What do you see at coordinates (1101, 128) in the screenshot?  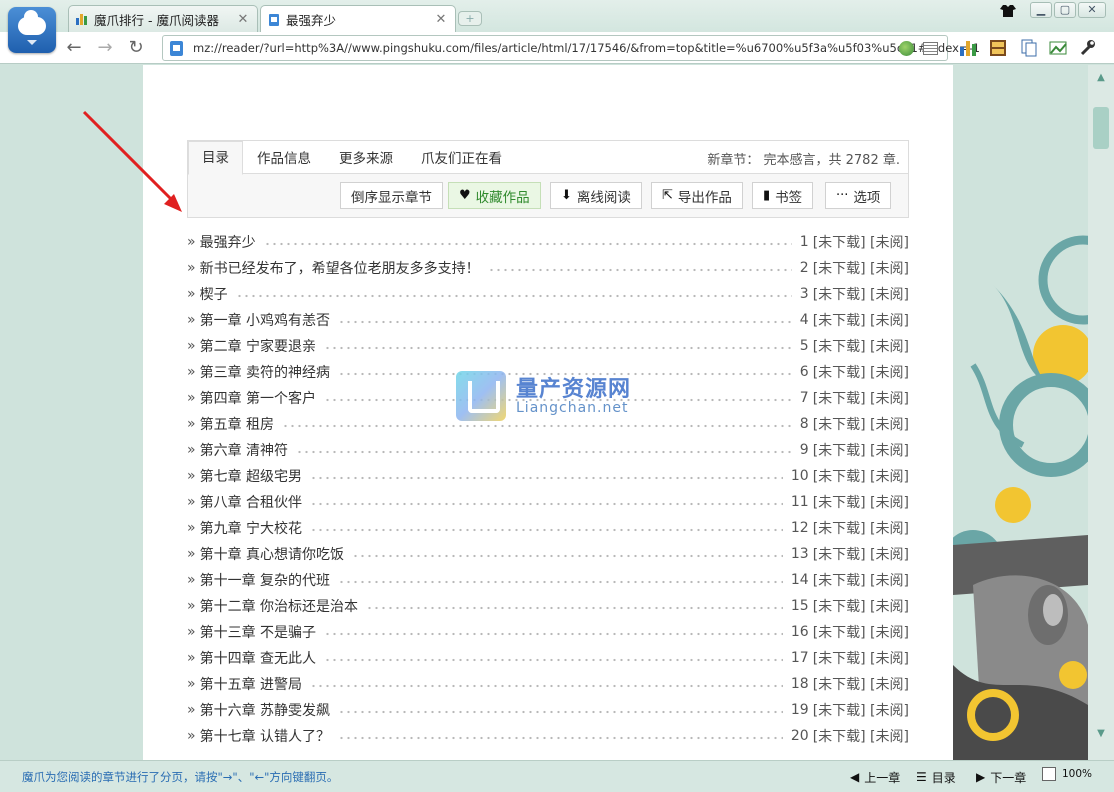 I see `scrollbar-thumb` at bounding box center [1101, 128].